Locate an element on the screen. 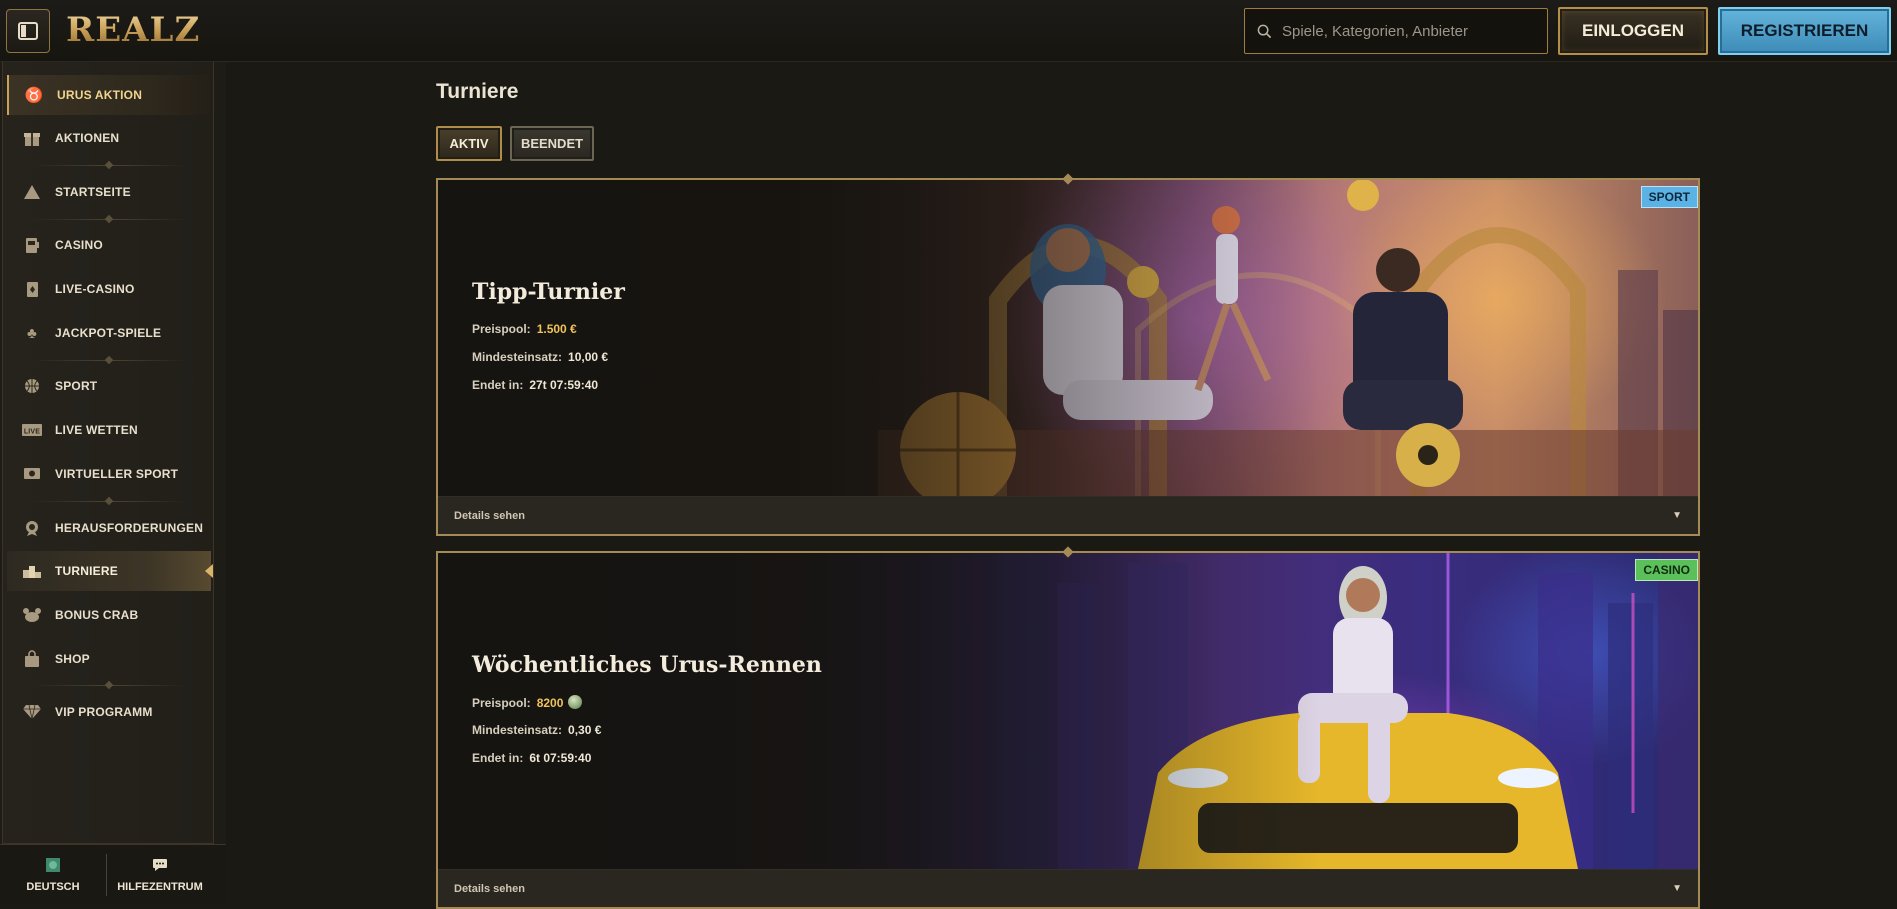  min-bet-row: Mindesteinsatz: 10,00 € is located at coordinates (540, 357).